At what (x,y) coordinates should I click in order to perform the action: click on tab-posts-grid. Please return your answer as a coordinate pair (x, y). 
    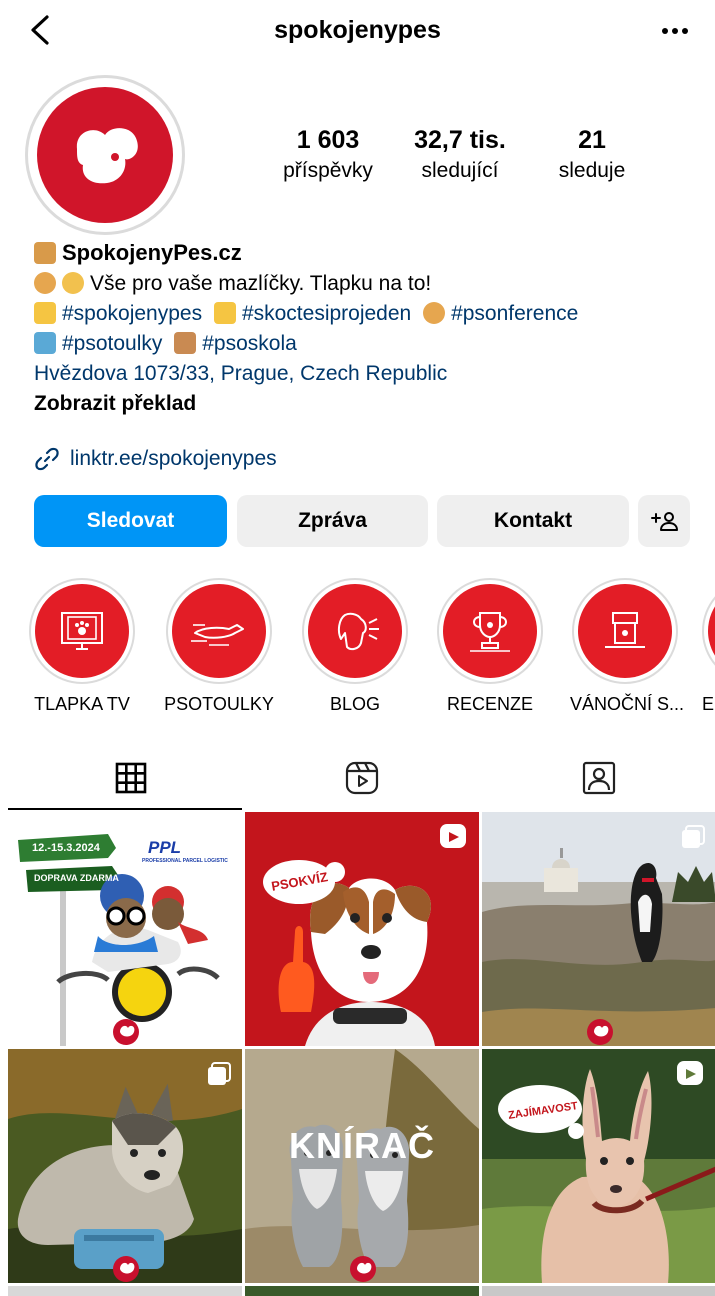
    Looking at the image, I should click on (131, 778).